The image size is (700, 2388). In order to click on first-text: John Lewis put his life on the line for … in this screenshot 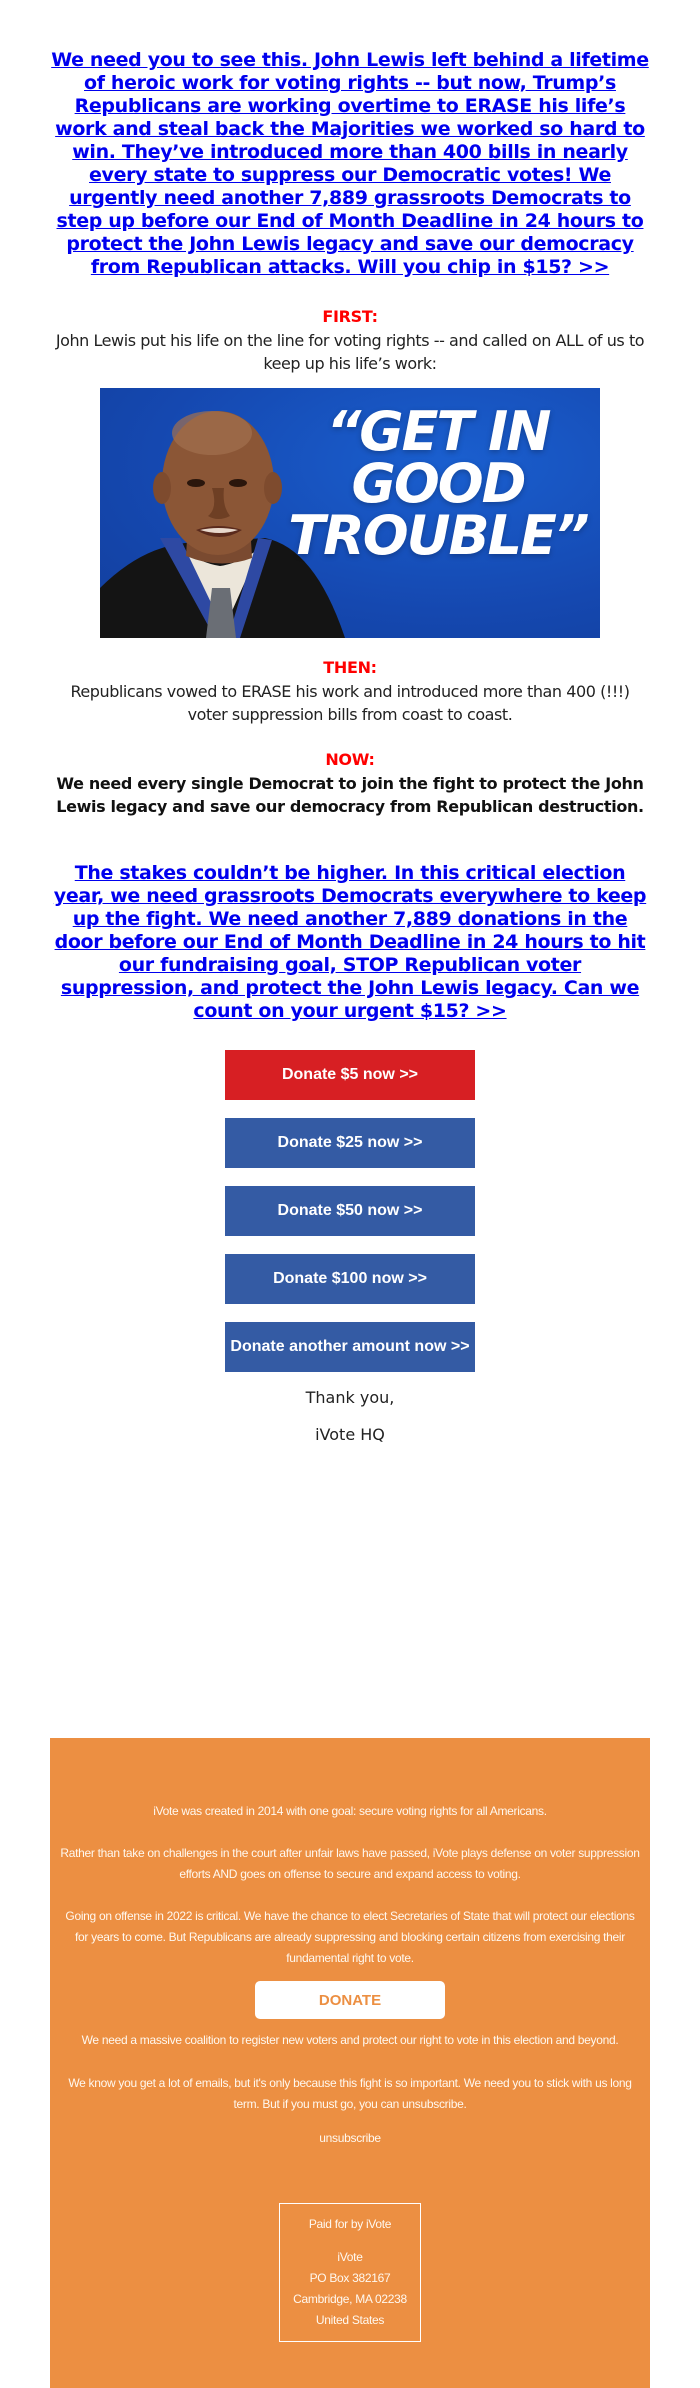, I will do `click(350, 352)`.